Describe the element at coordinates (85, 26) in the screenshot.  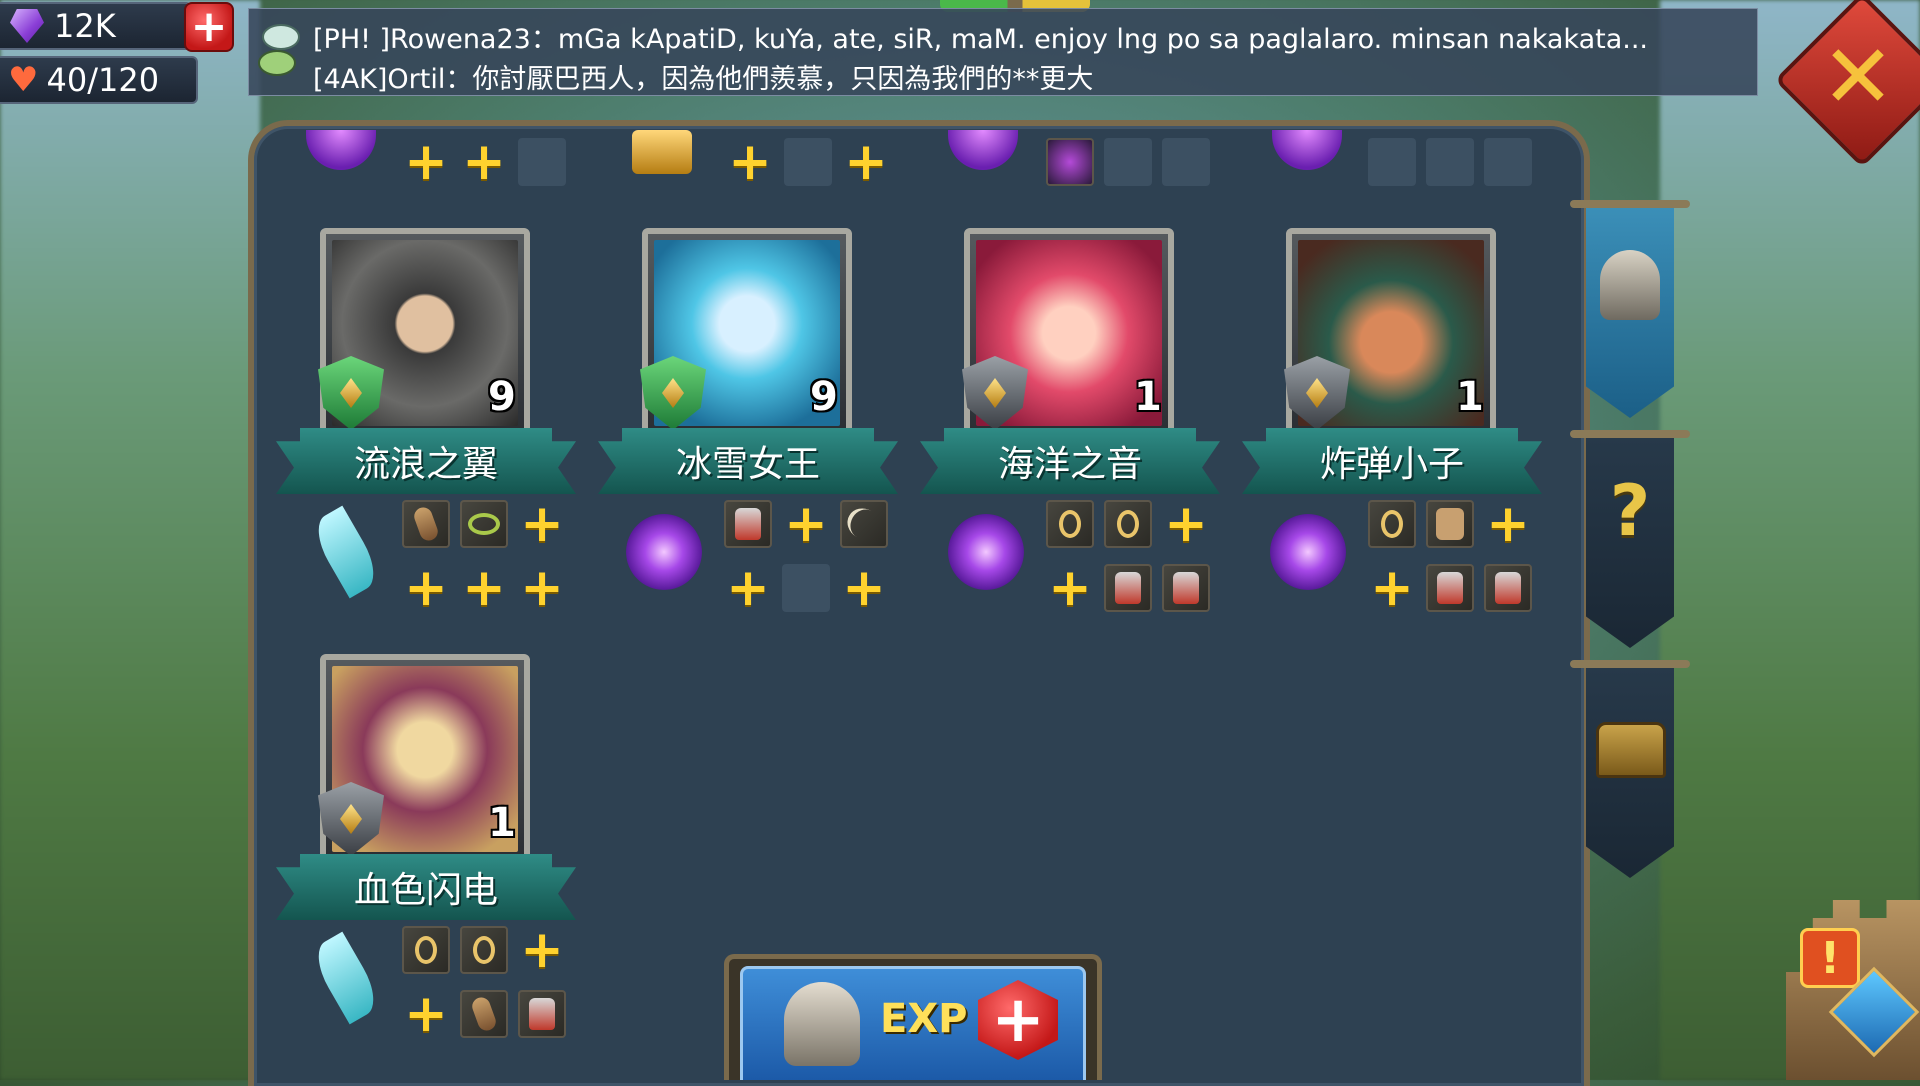
I see `gems-value: 12K` at that location.